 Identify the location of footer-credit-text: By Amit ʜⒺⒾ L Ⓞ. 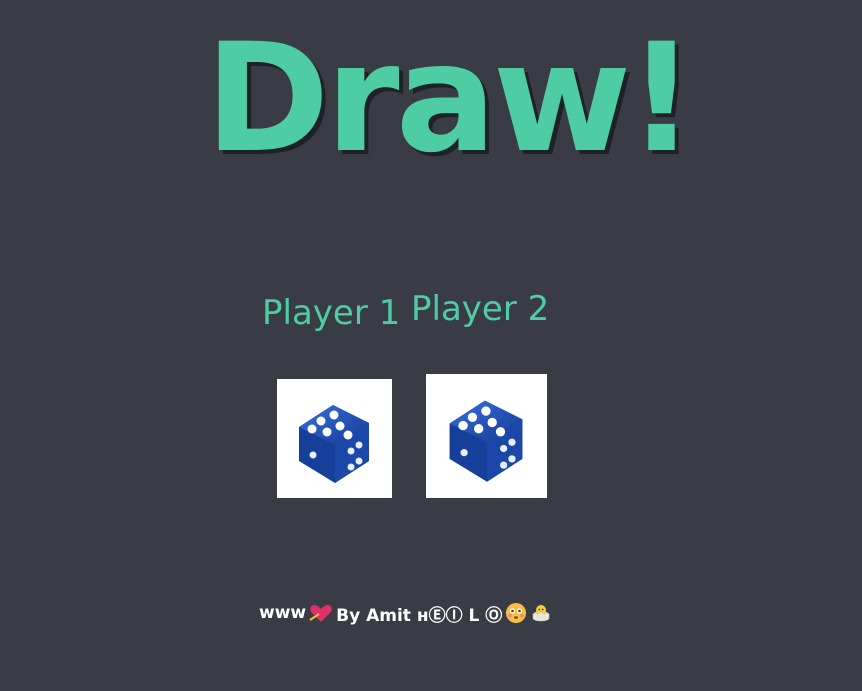
(419, 615).